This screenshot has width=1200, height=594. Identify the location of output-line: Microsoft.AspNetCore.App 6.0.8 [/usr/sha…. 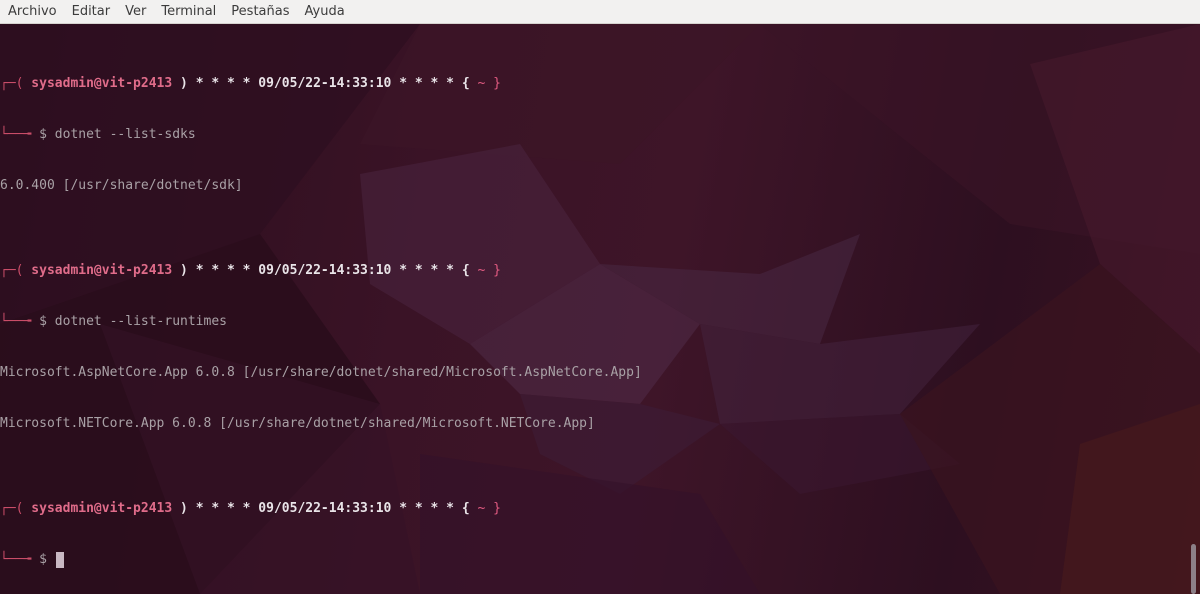
(321, 372).